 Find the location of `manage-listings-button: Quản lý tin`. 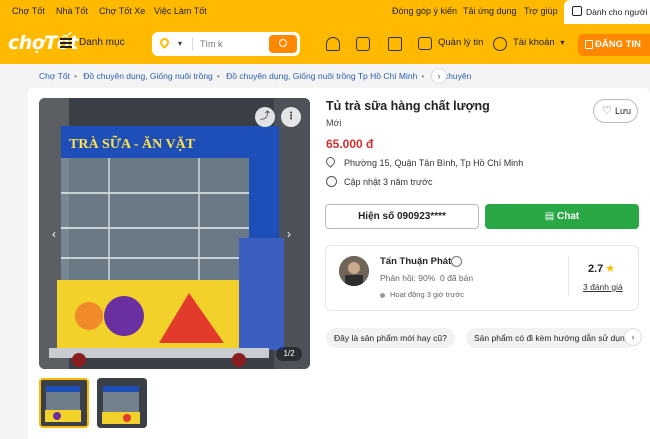

manage-listings-button: Quản lý tin is located at coordinates (451, 43).